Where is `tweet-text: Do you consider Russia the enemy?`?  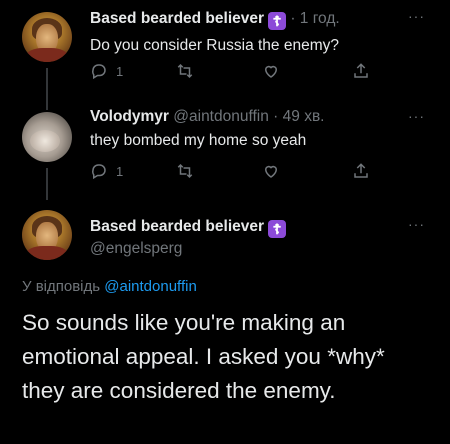 tweet-text: Do you consider Russia the enemy? is located at coordinates (214, 45).